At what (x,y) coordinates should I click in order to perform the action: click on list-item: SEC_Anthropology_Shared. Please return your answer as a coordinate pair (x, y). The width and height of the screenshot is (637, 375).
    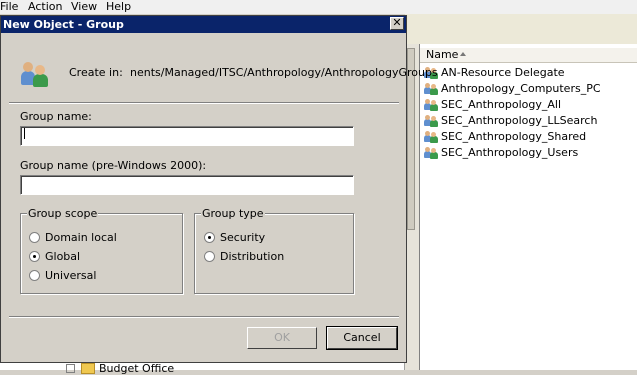
    Looking at the image, I should click on (505, 136).